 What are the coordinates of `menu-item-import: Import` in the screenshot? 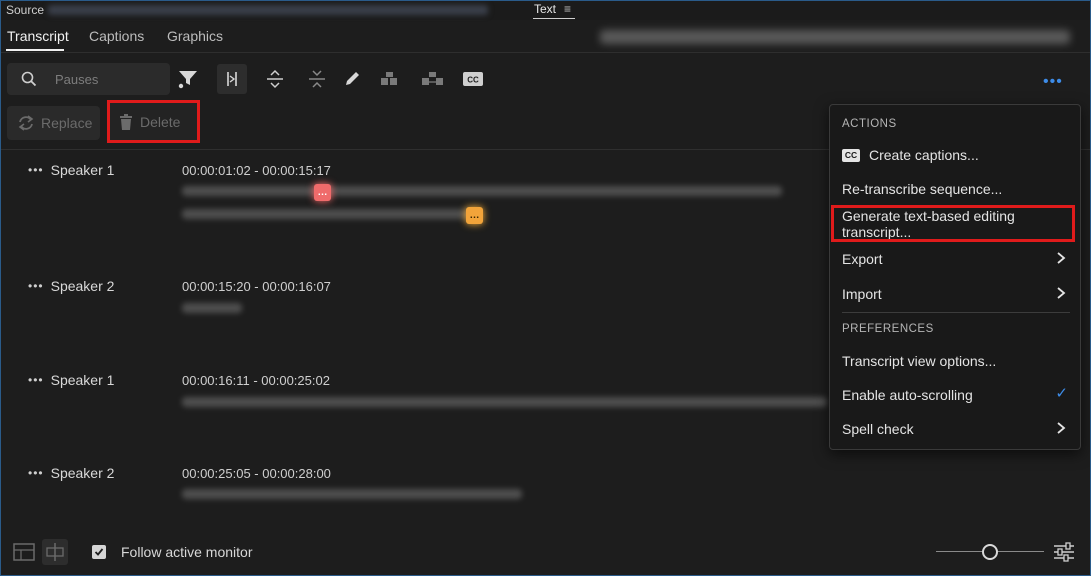 It's located at (956, 294).